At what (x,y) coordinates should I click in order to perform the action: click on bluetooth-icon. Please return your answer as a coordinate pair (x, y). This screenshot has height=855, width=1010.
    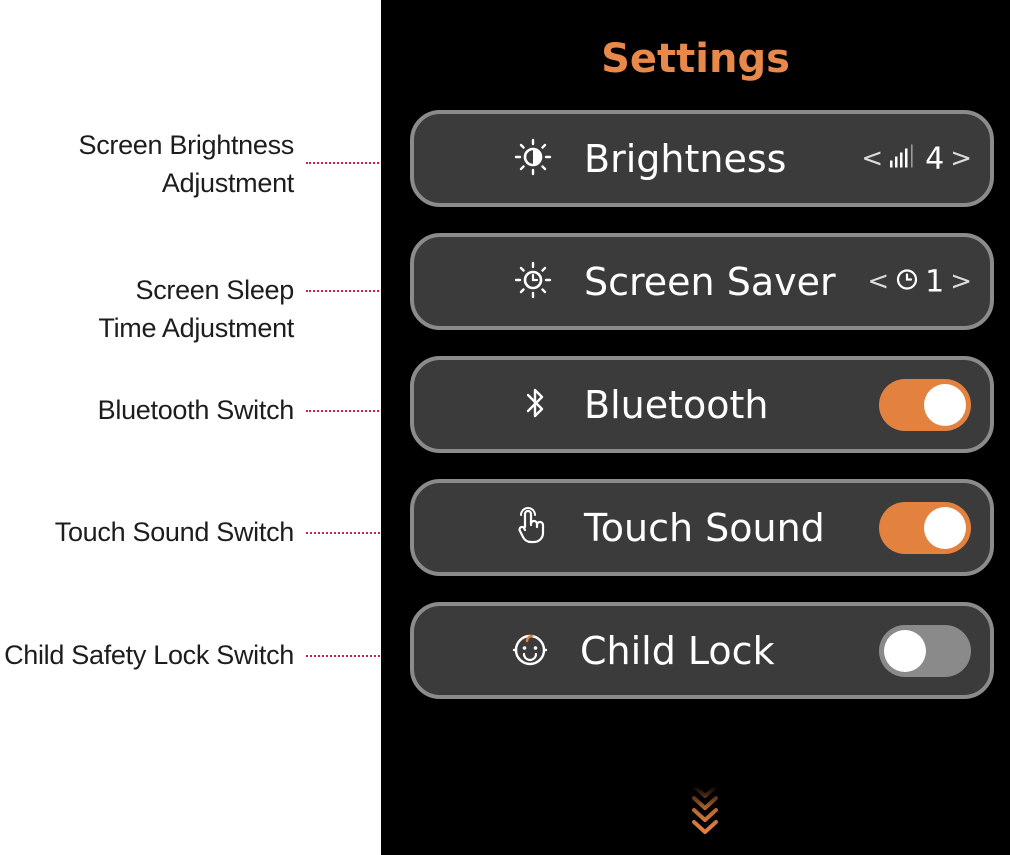
    Looking at the image, I should click on (536, 405).